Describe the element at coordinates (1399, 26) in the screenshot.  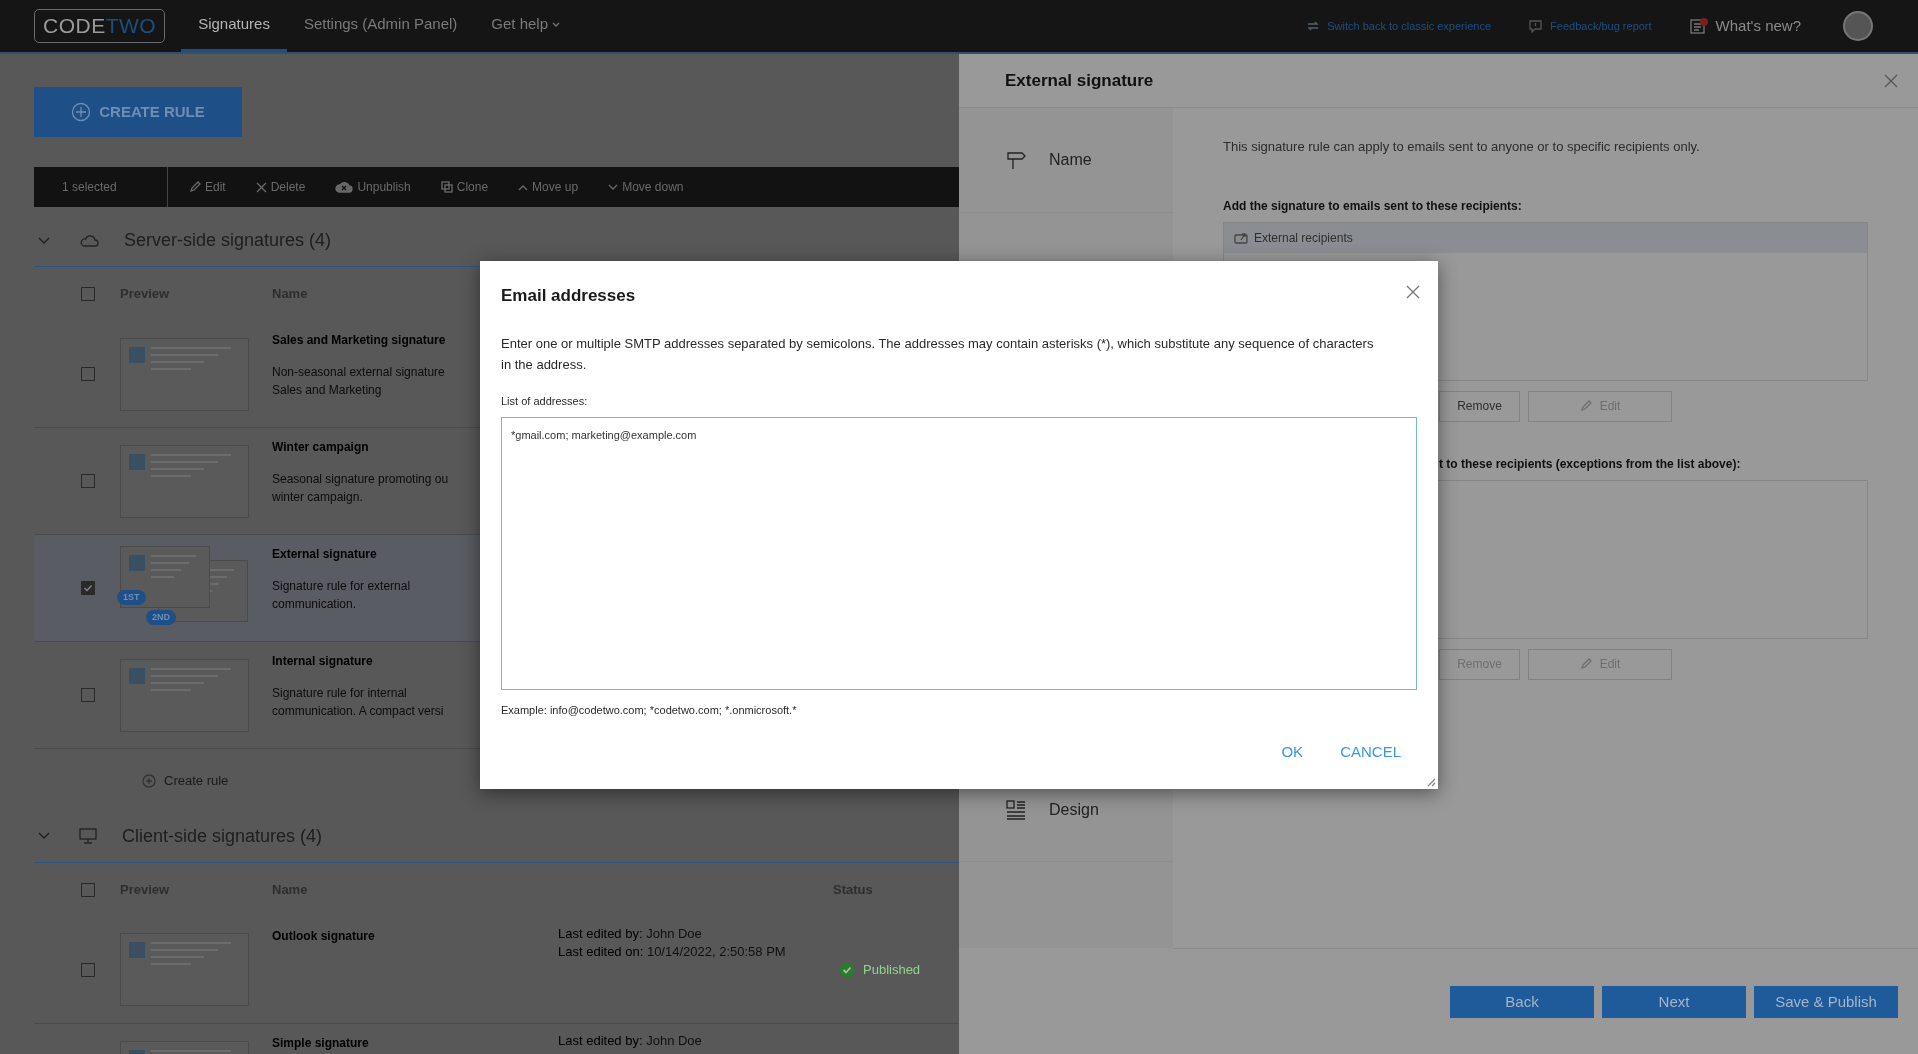
I see `nav-link: Switch back to classic experience` at that location.